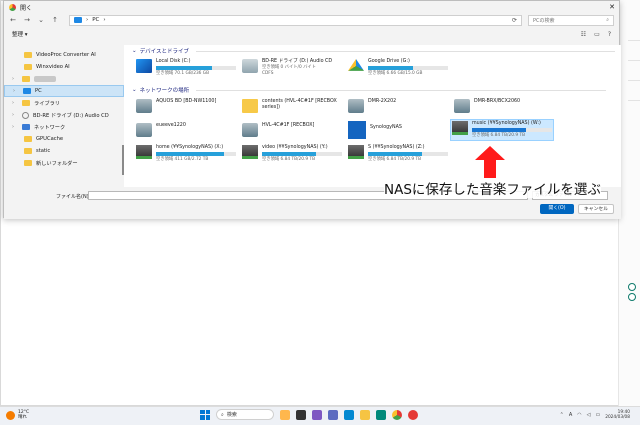 This screenshot has height=425, width=640. Describe the element at coordinates (389, 61) in the screenshot. I see `drive-name: Google Drive (G:)` at that location.